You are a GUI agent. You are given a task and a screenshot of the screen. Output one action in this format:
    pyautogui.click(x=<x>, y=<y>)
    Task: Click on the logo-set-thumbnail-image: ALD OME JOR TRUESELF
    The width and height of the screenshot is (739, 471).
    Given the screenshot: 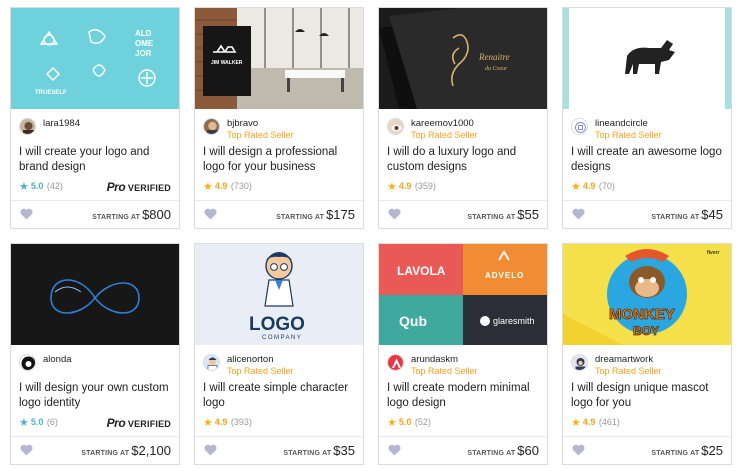 What is the action you would take?
    pyautogui.click(x=95, y=58)
    